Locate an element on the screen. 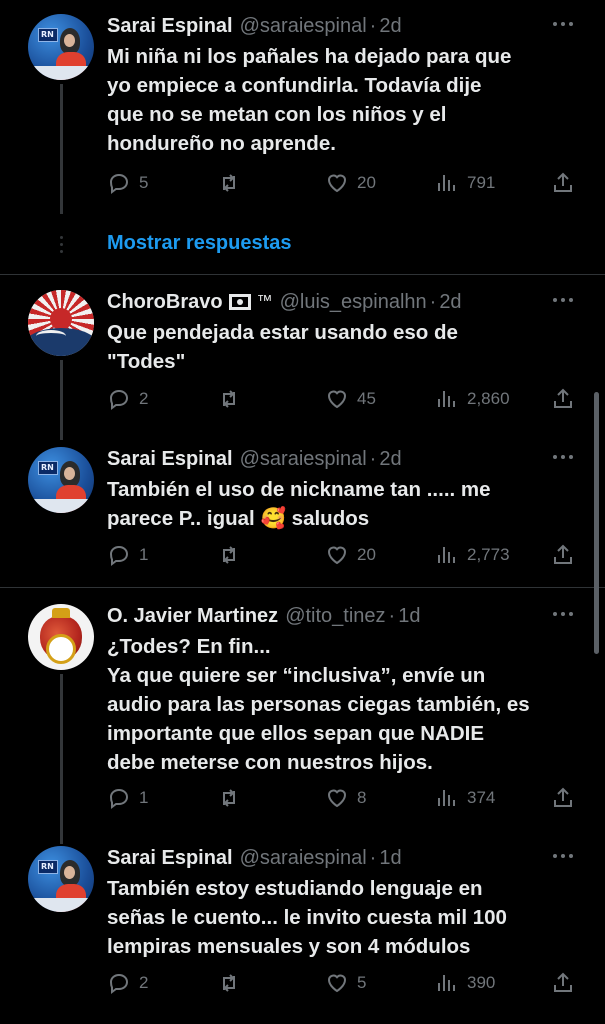 This screenshot has height=1024, width=605. views-button: 791 is located at coordinates (465, 183).